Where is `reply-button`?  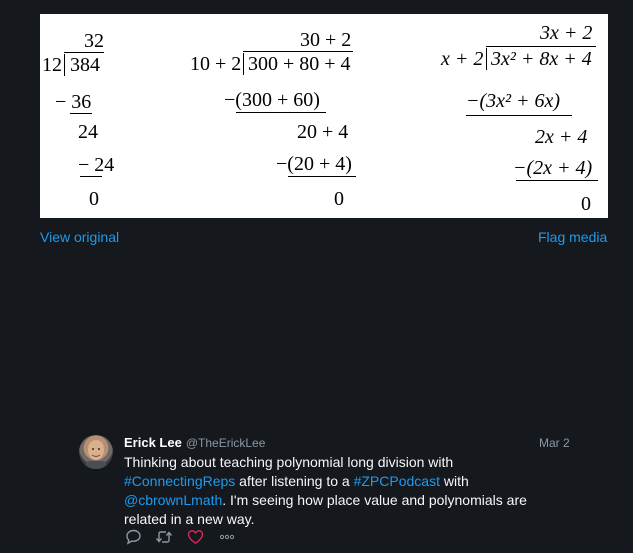
reply-button is located at coordinates (133, 537).